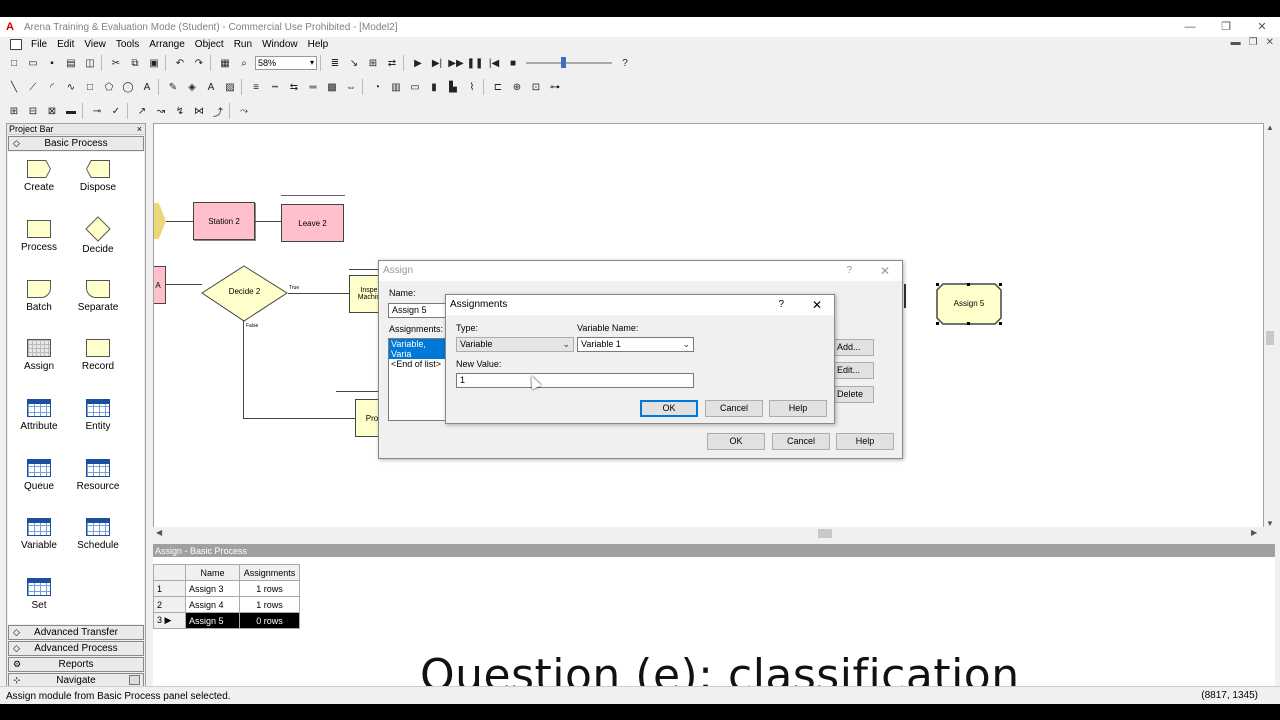 The height and width of the screenshot is (720, 1280). Describe the element at coordinates (97, 111) in the screenshot. I see `station-icon: ⊸` at that location.